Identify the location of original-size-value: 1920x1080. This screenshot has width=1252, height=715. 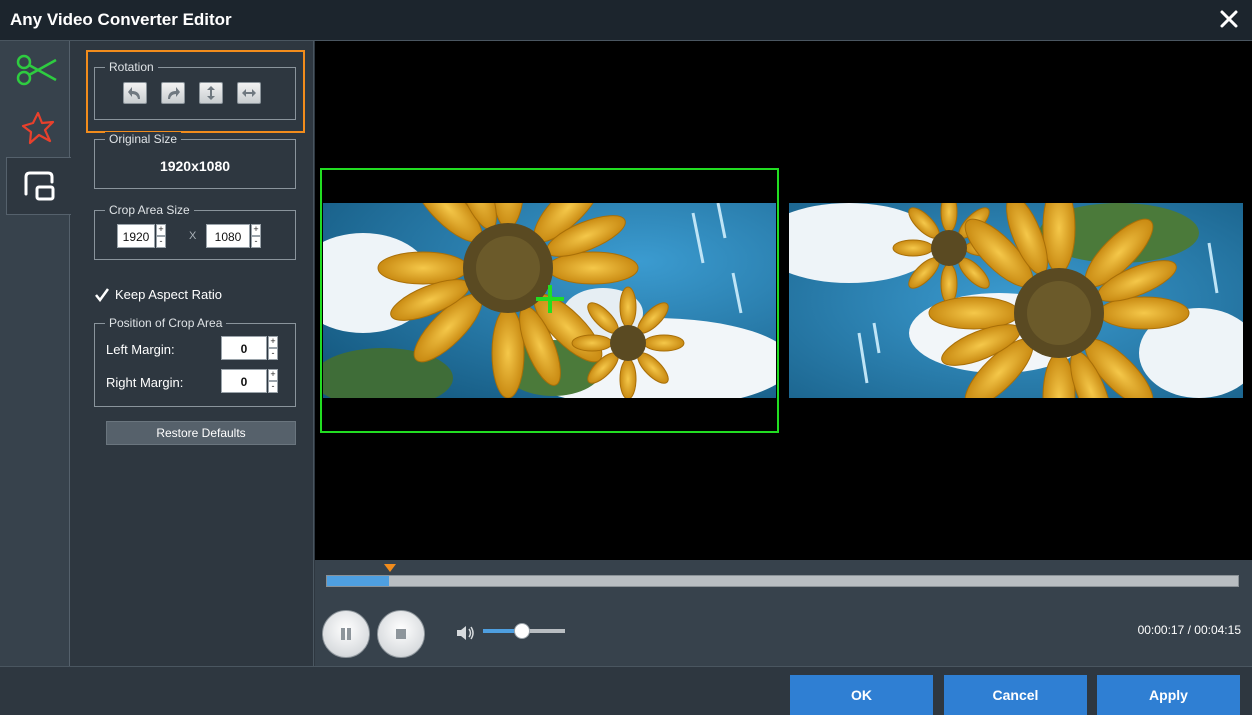
(195, 166).